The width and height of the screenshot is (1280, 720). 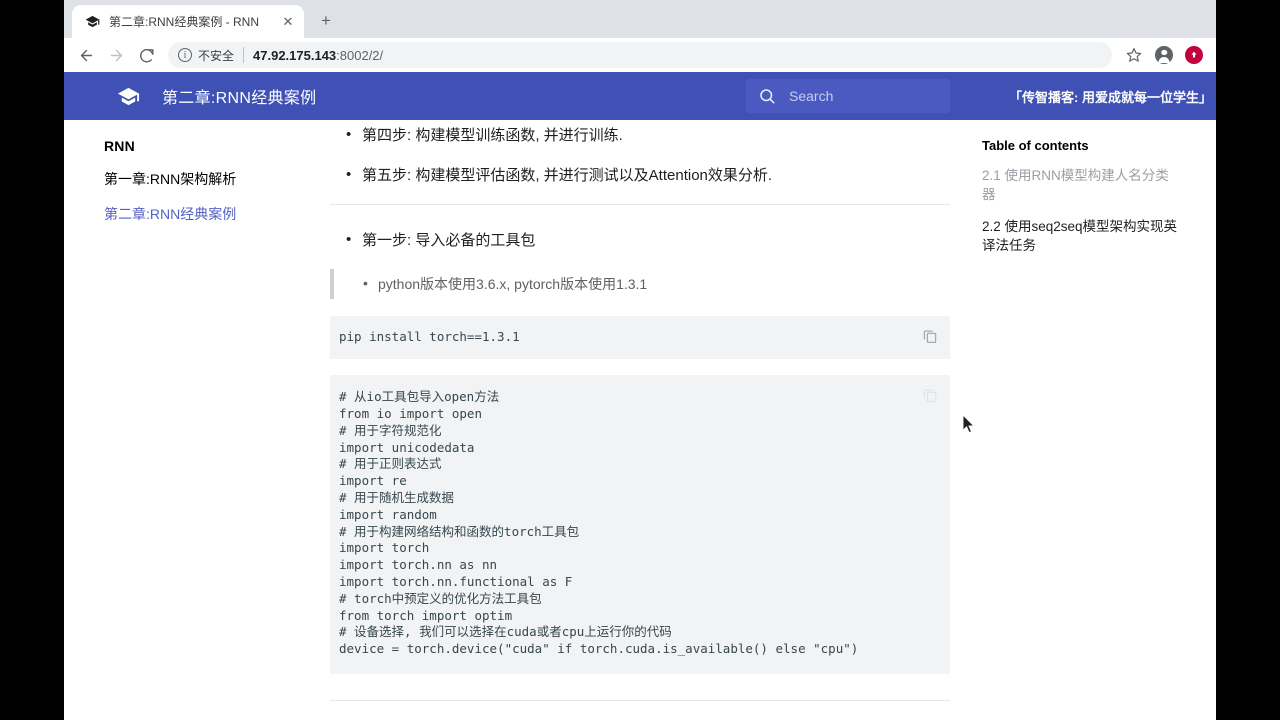 I want to click on sidebar-item-chapter-1: 第一章:RNN架构解析, so click(x=214, y=179).